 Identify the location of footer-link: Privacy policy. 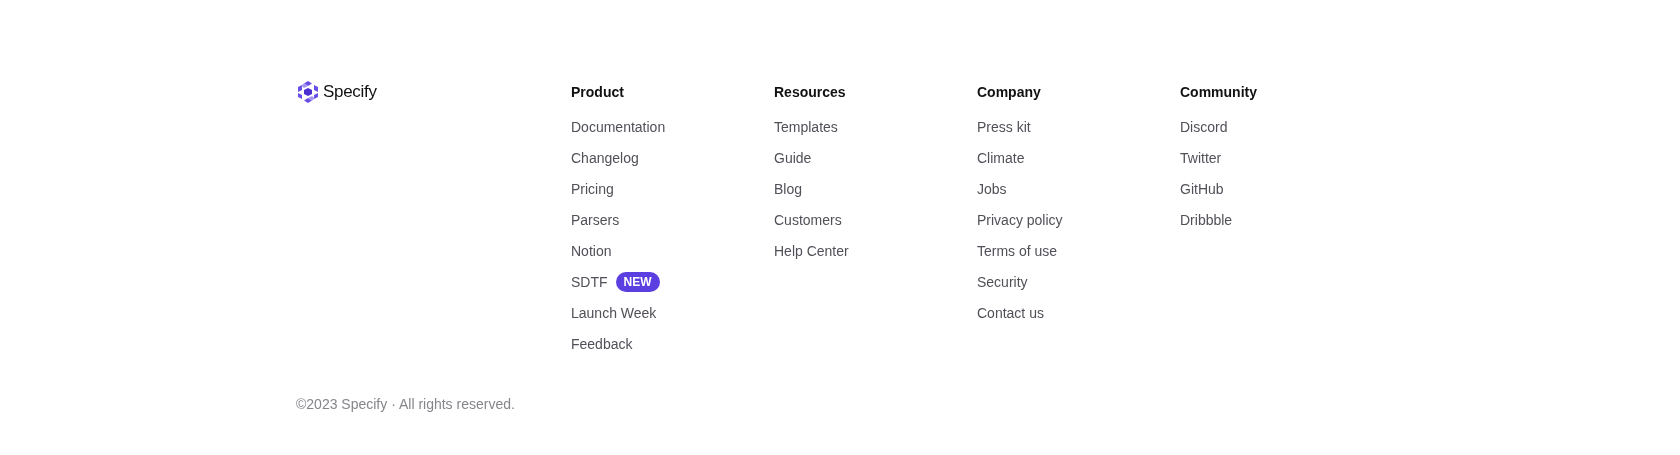
(1020, 219).